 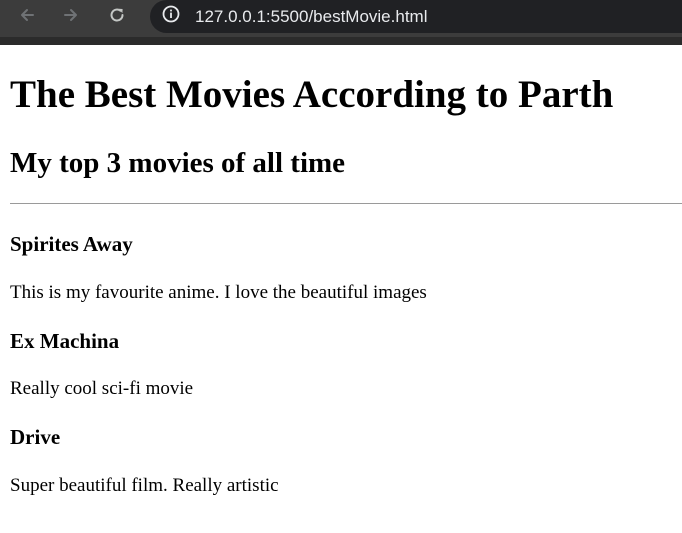 What do you see at coordinates (341, 41) in the screenshot?
I see `toolbar-bottom-strip` at bounding box center [341, 41].